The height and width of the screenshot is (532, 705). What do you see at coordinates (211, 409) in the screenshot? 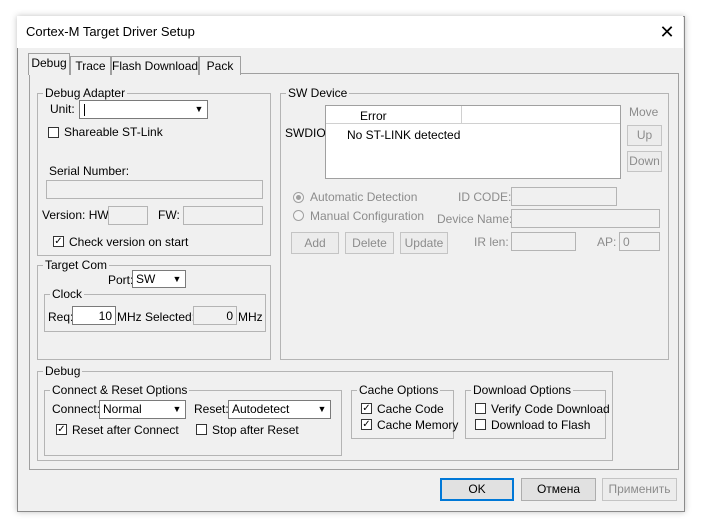
I see `reset-label: Reset:` at bounding box center [211, 409].